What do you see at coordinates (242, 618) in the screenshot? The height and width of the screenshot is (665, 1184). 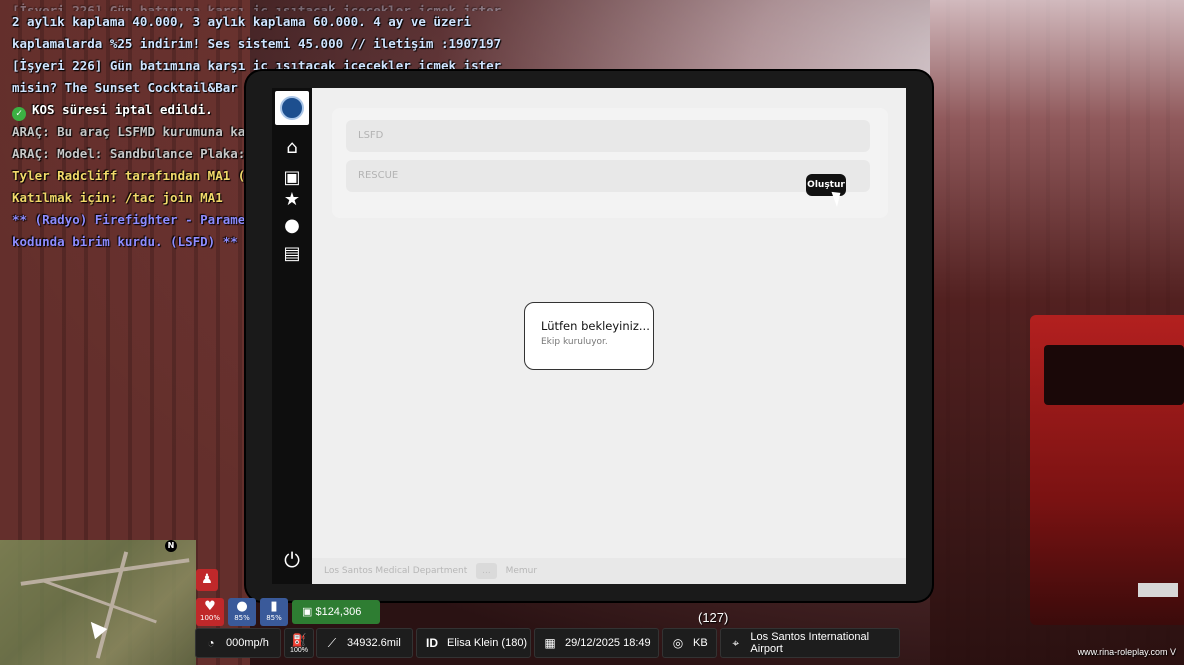 I see `hunger-value: 85%` at bounding box center [242, 618].